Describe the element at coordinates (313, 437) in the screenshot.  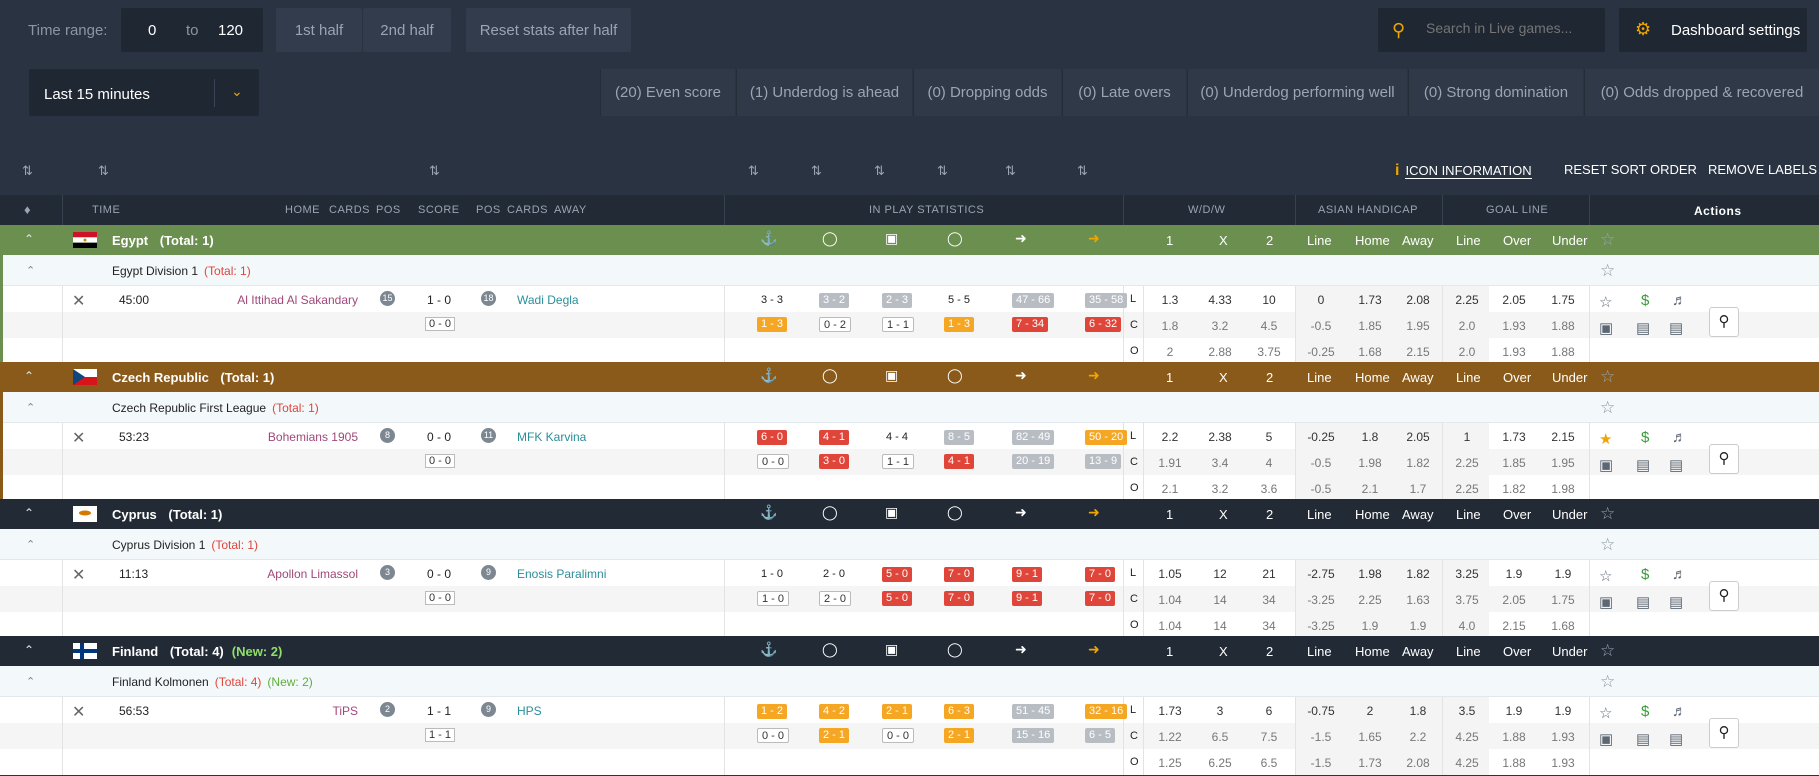
I see `home-team: Bohemians 1905` at that location.